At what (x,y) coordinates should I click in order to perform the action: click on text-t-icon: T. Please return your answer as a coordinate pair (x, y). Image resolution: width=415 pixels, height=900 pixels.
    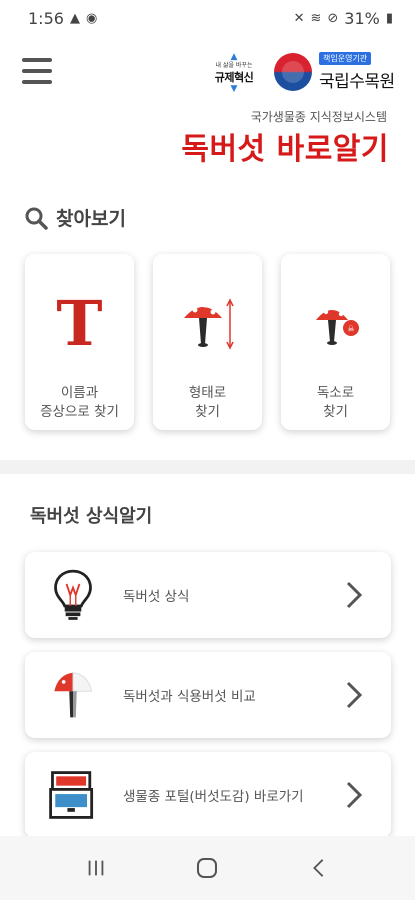
    Looking at the image, I should click on (79, 324).